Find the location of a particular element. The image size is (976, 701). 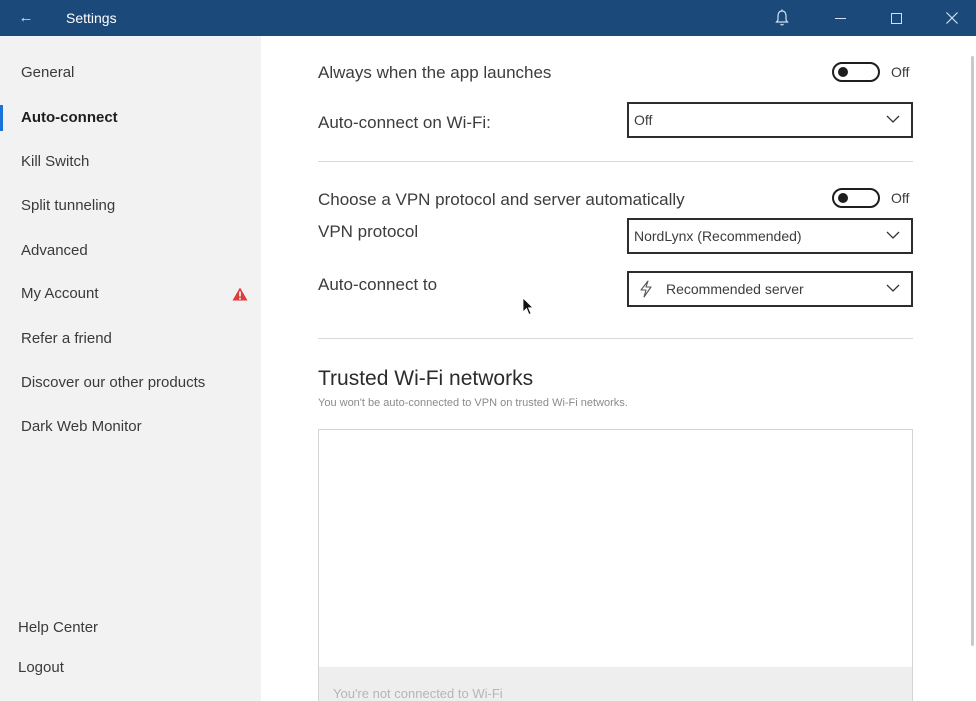

maximize-button is located at coordinates (896, 18).